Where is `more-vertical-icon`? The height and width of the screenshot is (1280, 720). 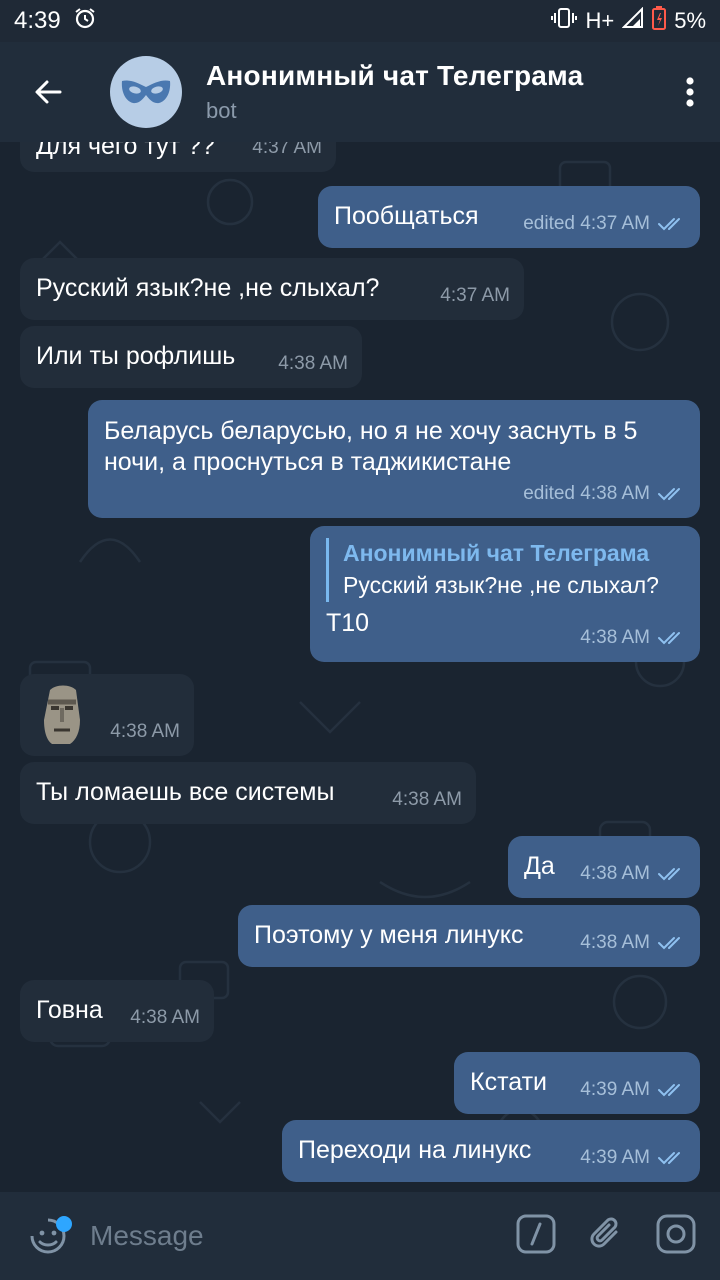
more-vertical-icon is located at coordinates (690, 92).